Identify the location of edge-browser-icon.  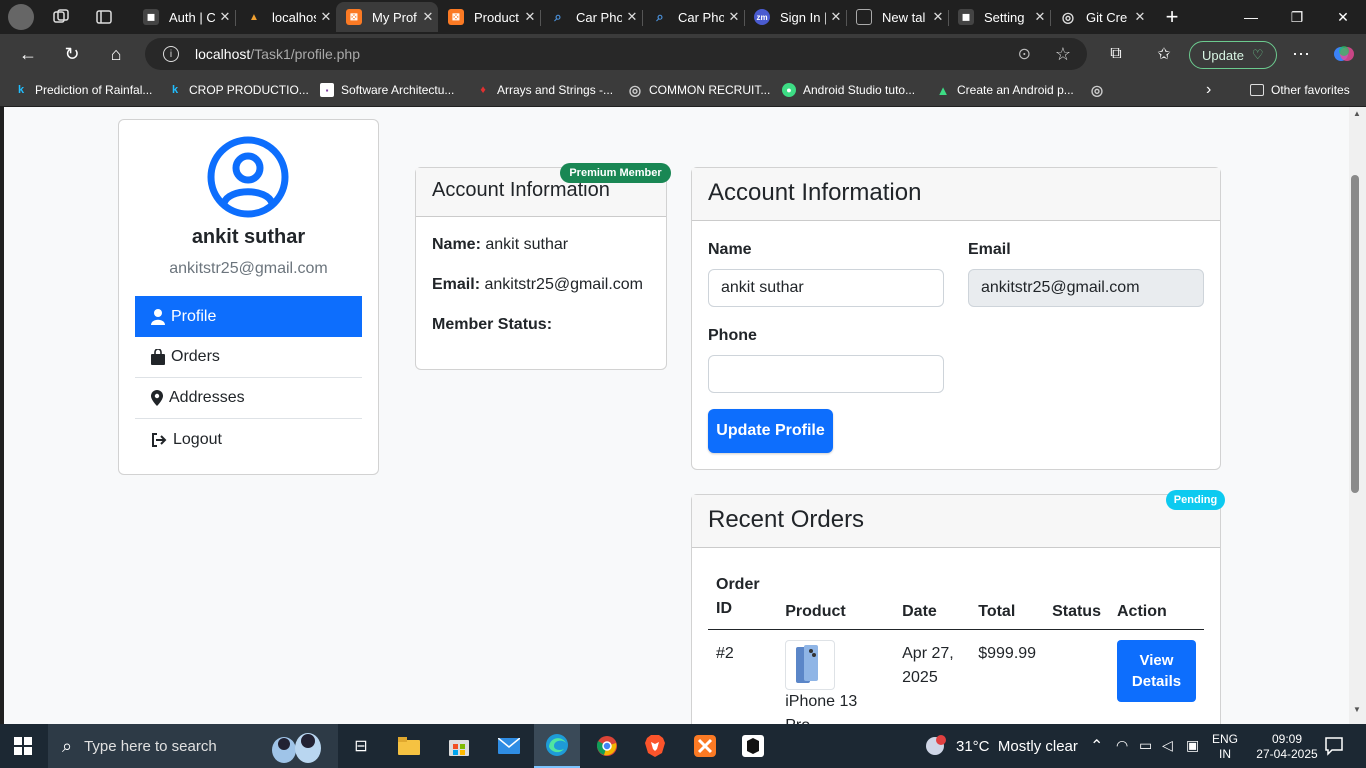
(557, 746).